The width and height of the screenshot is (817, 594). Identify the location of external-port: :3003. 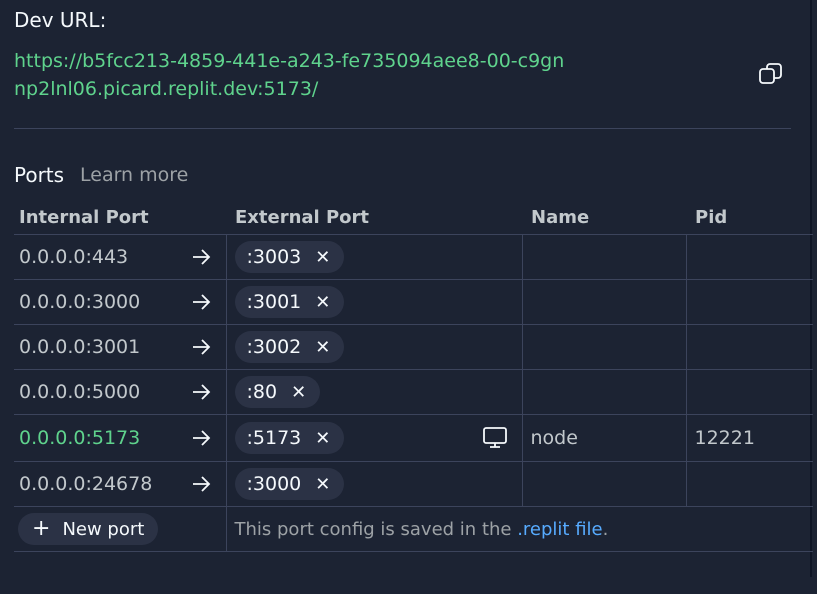
(274, 257).